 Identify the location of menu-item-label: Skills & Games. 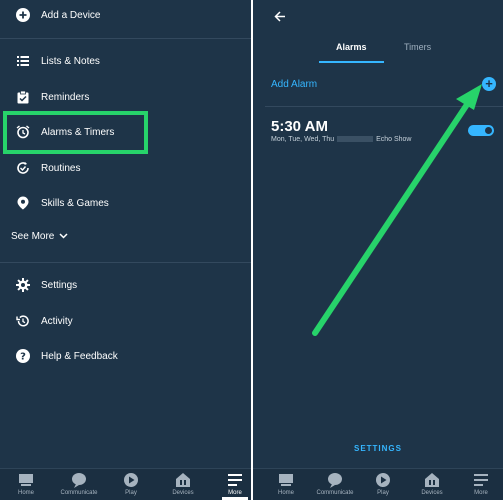
(75, 203).